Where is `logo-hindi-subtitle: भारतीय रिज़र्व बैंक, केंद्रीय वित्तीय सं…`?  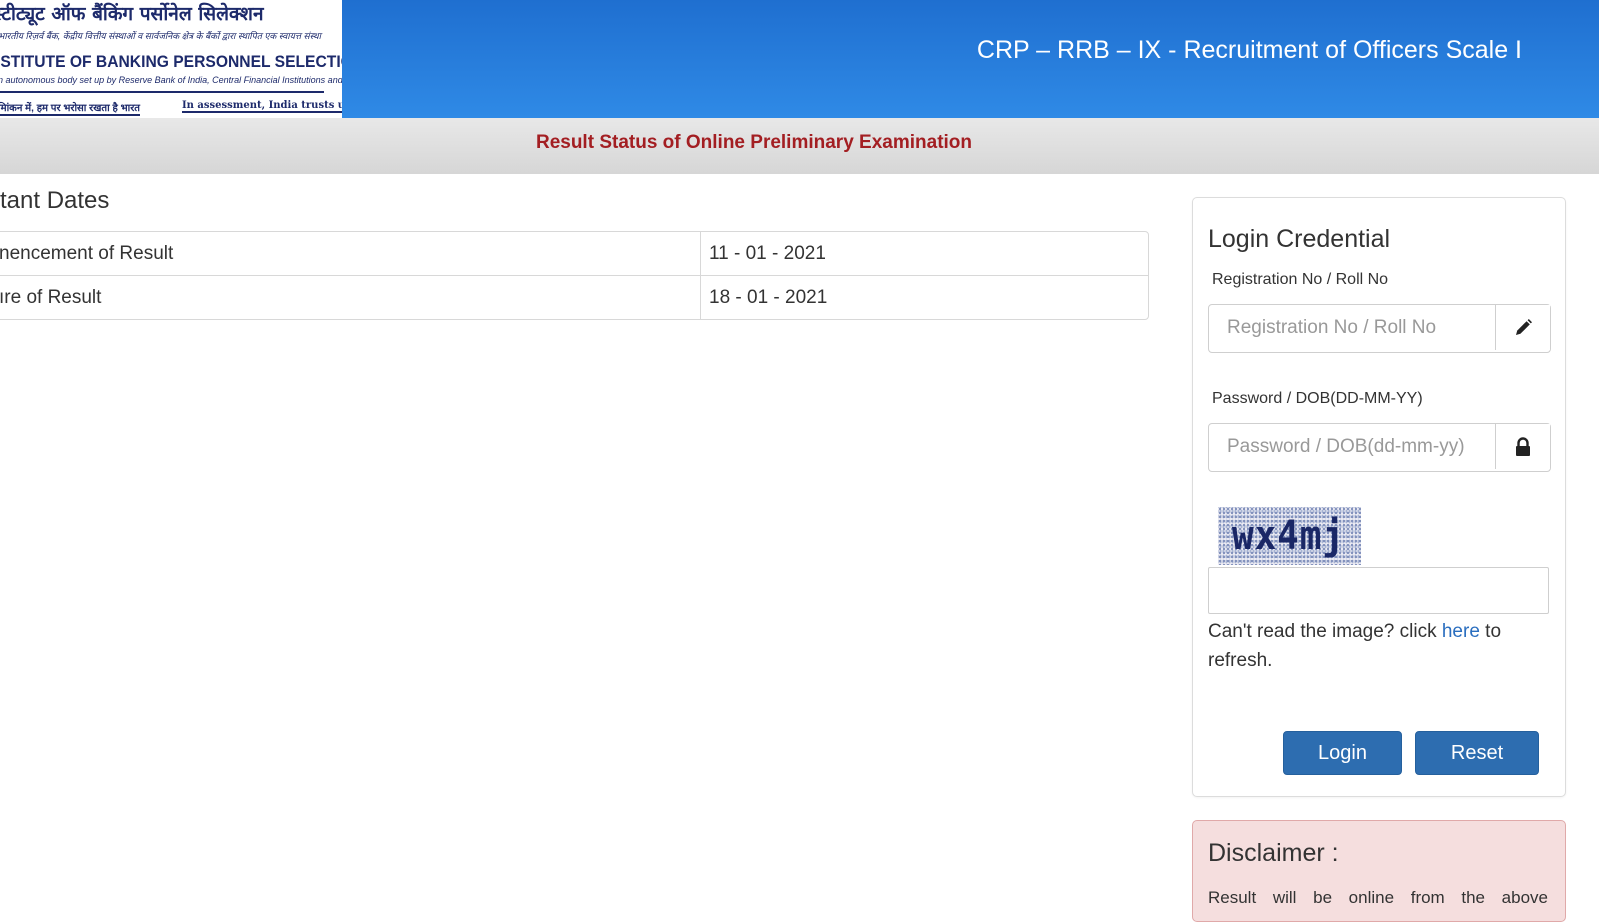 logo-hindi-subtitle: भारतीय रिज़र्व बैंक, केंद्रीय वित्तीय सं… is located at coordinates (161, 36).